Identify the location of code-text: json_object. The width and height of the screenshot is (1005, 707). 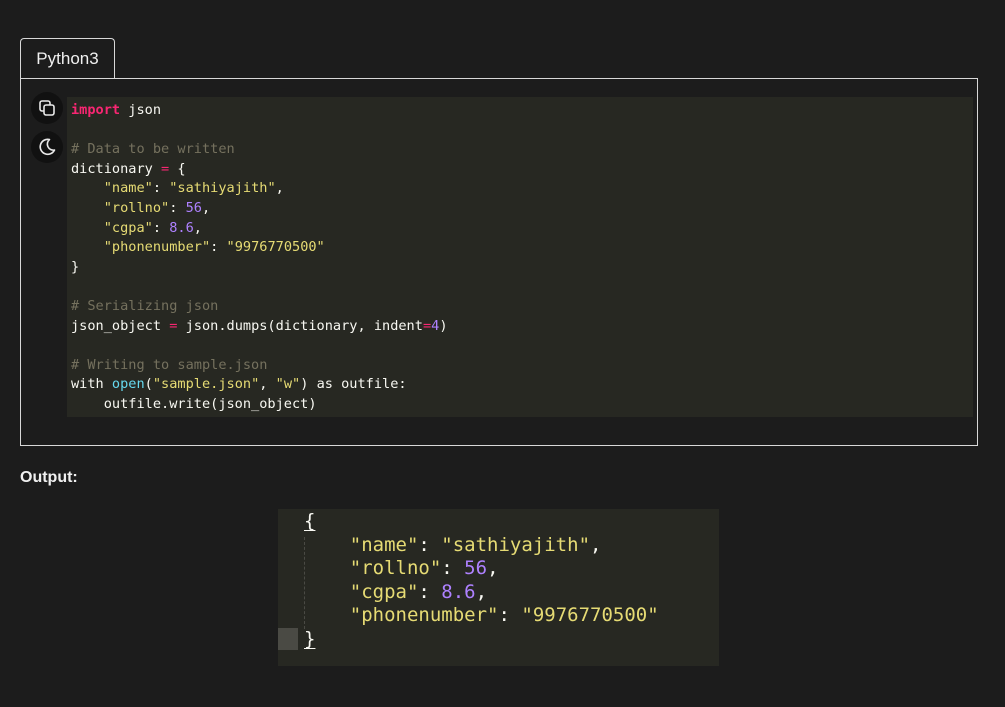
(120, 325).